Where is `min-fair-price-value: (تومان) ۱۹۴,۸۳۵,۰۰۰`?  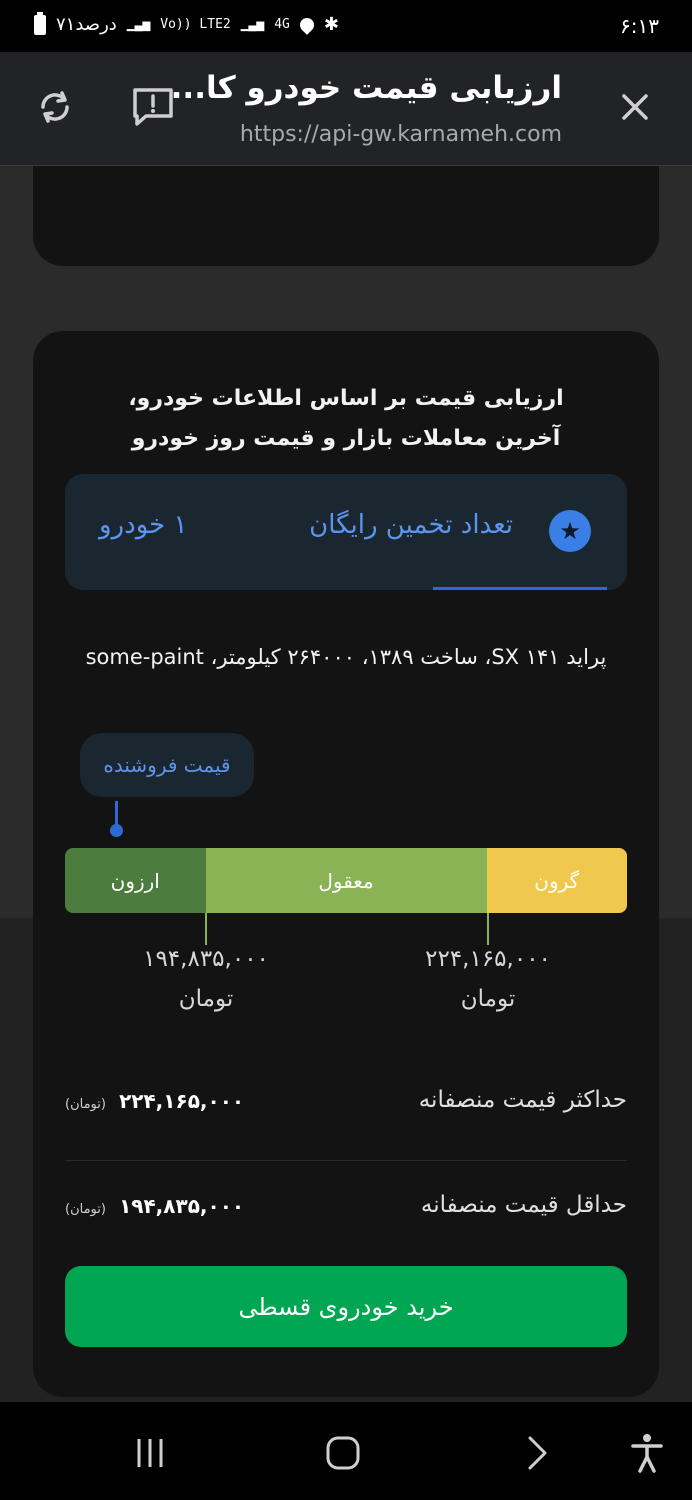
min-fair-price-value: (تومان) ۱۹۴,۸۳۵,۰۰۰ is located at coordinates (154, 1206).